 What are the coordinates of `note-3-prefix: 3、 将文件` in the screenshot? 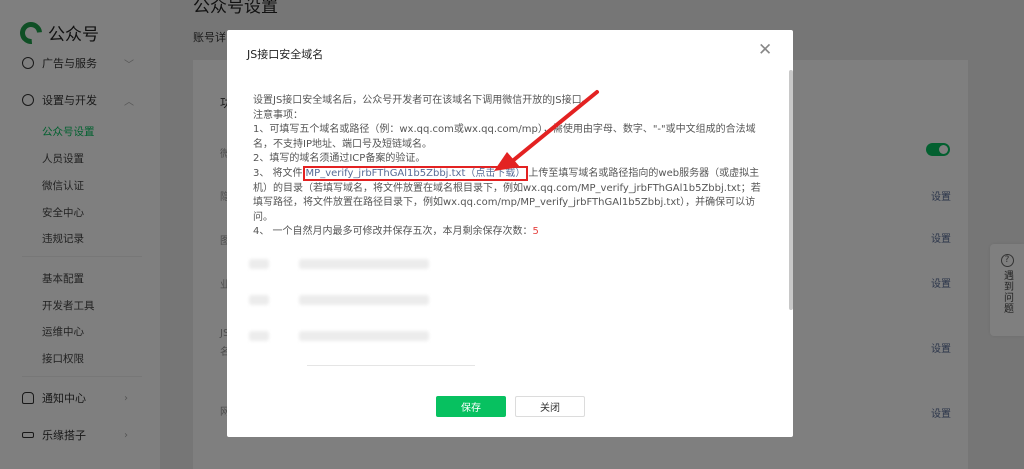 It's located at (278, 173).